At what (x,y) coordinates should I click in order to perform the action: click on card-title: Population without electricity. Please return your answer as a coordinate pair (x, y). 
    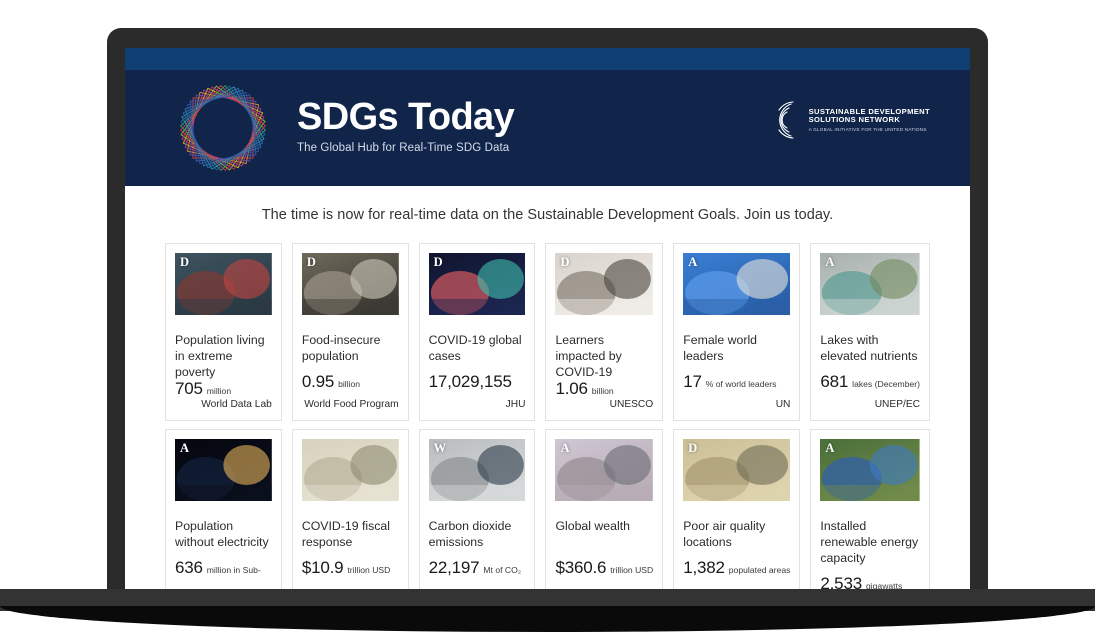
    Looking at the image, I should click on (222, 534).